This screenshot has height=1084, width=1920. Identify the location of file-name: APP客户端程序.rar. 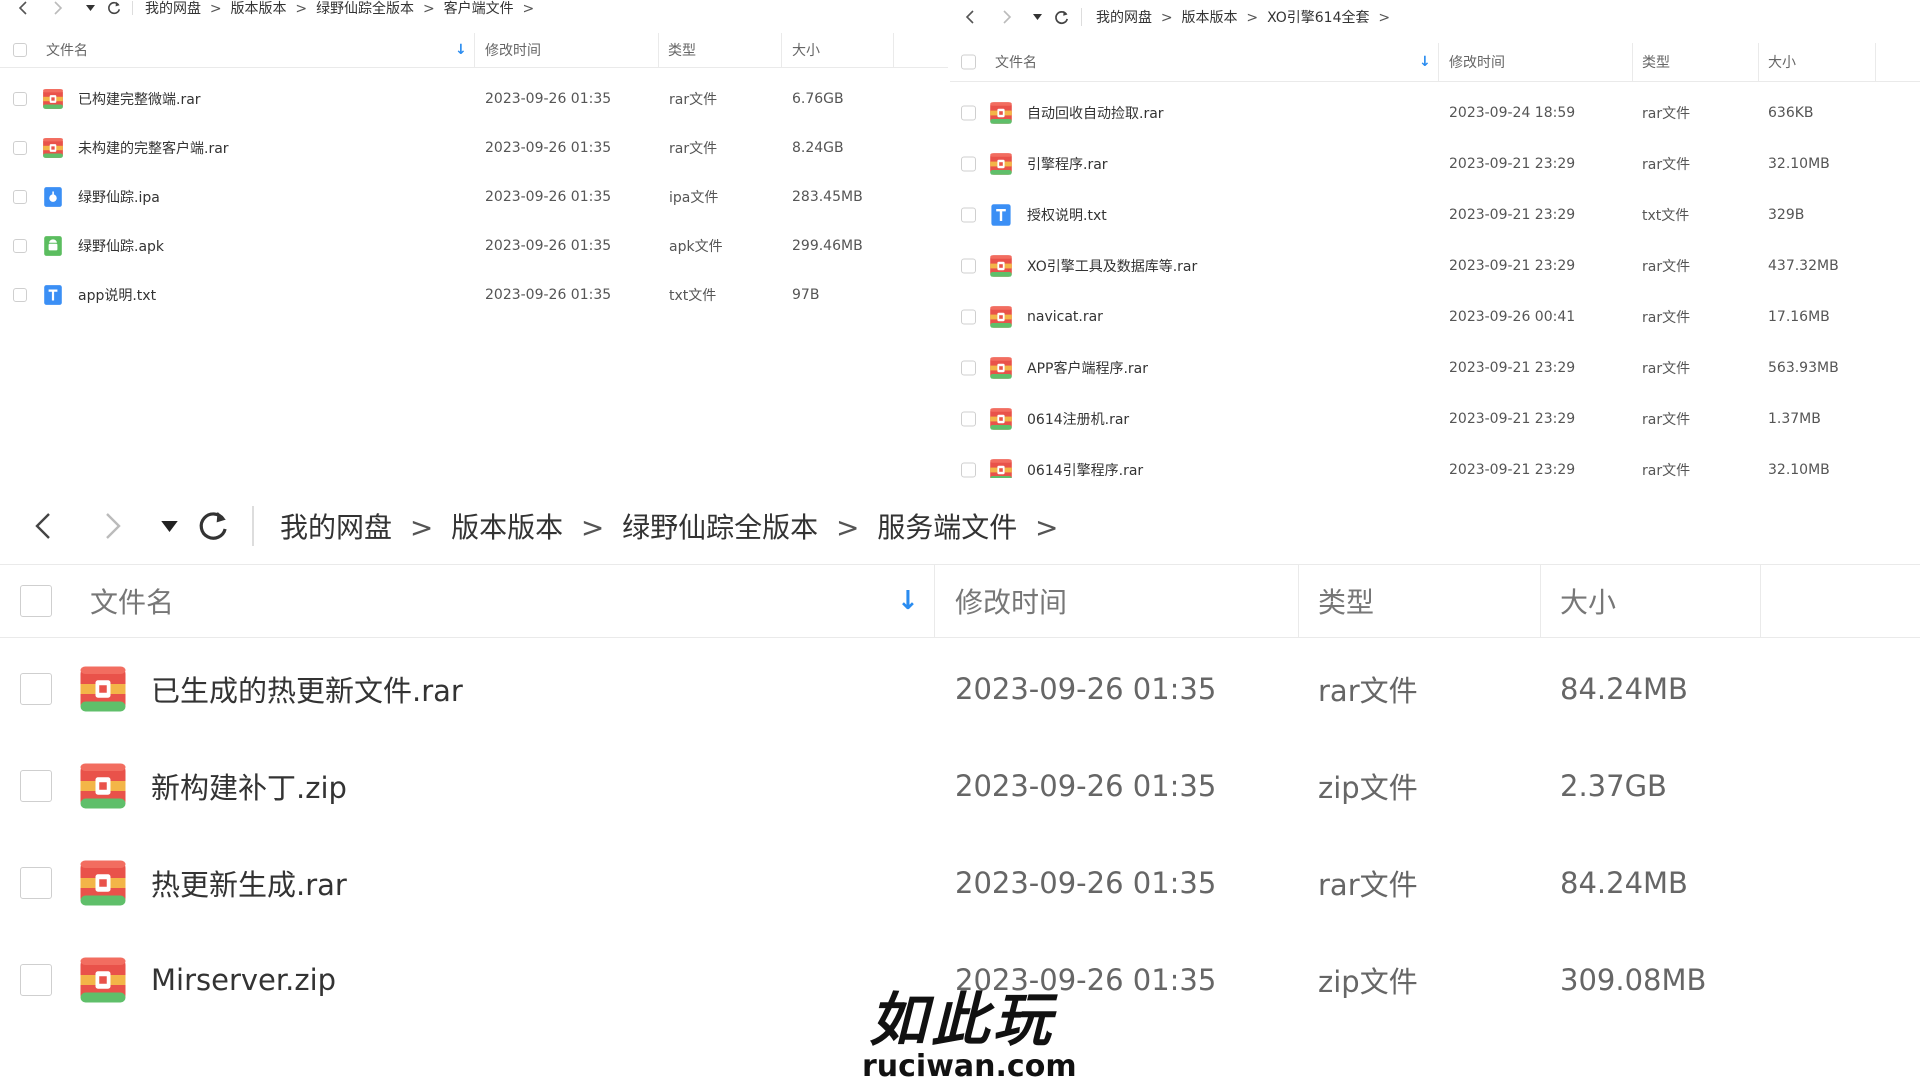
(1087, 367).